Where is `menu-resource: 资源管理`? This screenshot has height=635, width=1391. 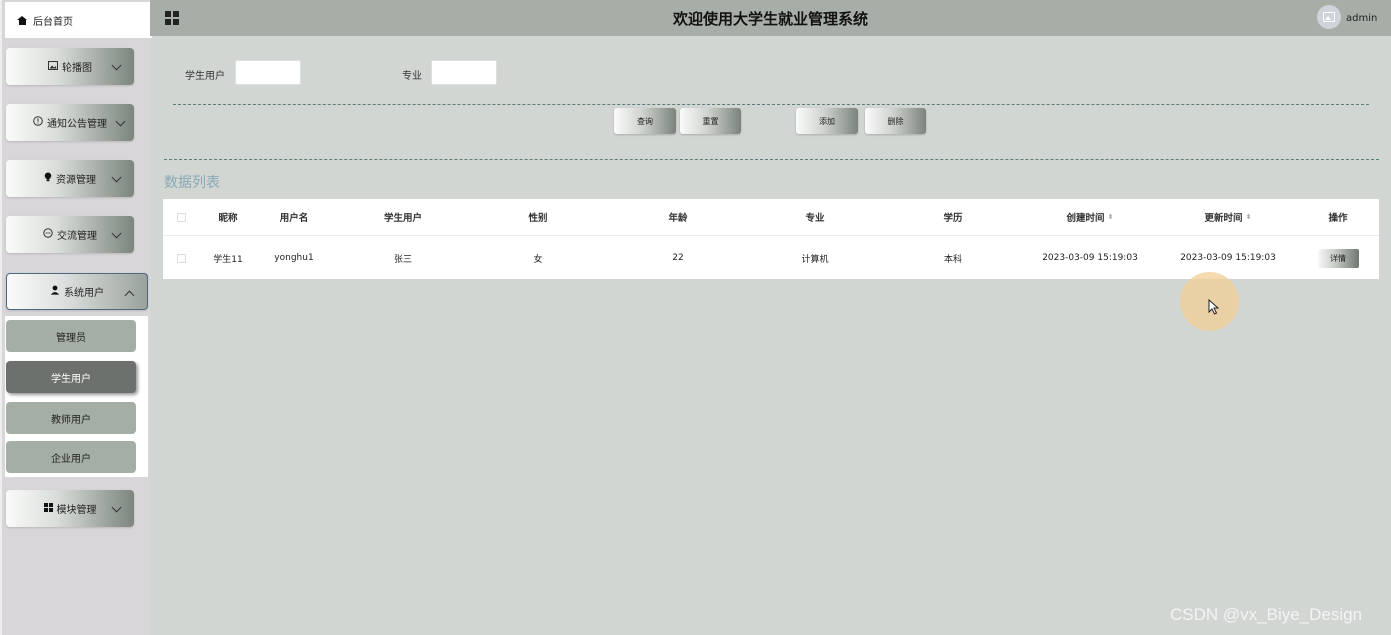
menu-resource: 资源管理 is located at coordinates (70, 178).